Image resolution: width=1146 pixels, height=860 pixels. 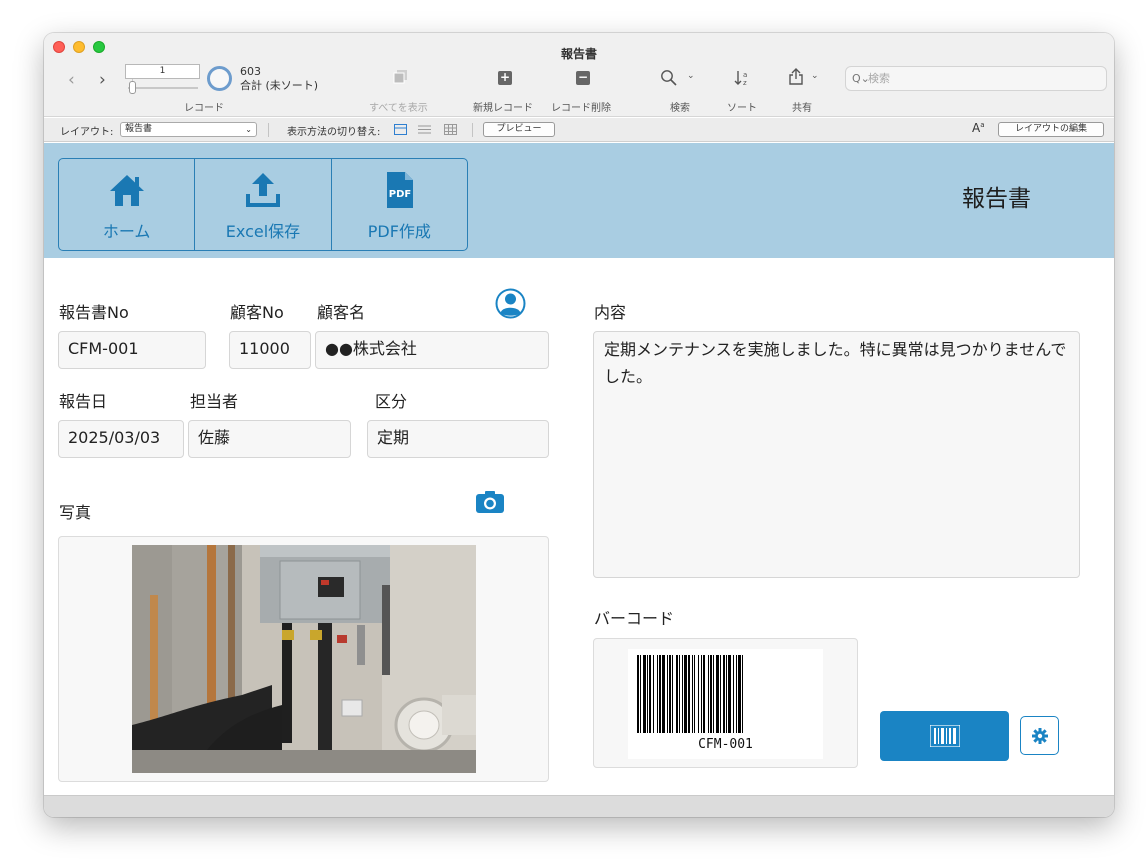 What do you see at coordinates (163, 88) in the screenshot?
I see `record-slider` at bounding box center [163, 88].